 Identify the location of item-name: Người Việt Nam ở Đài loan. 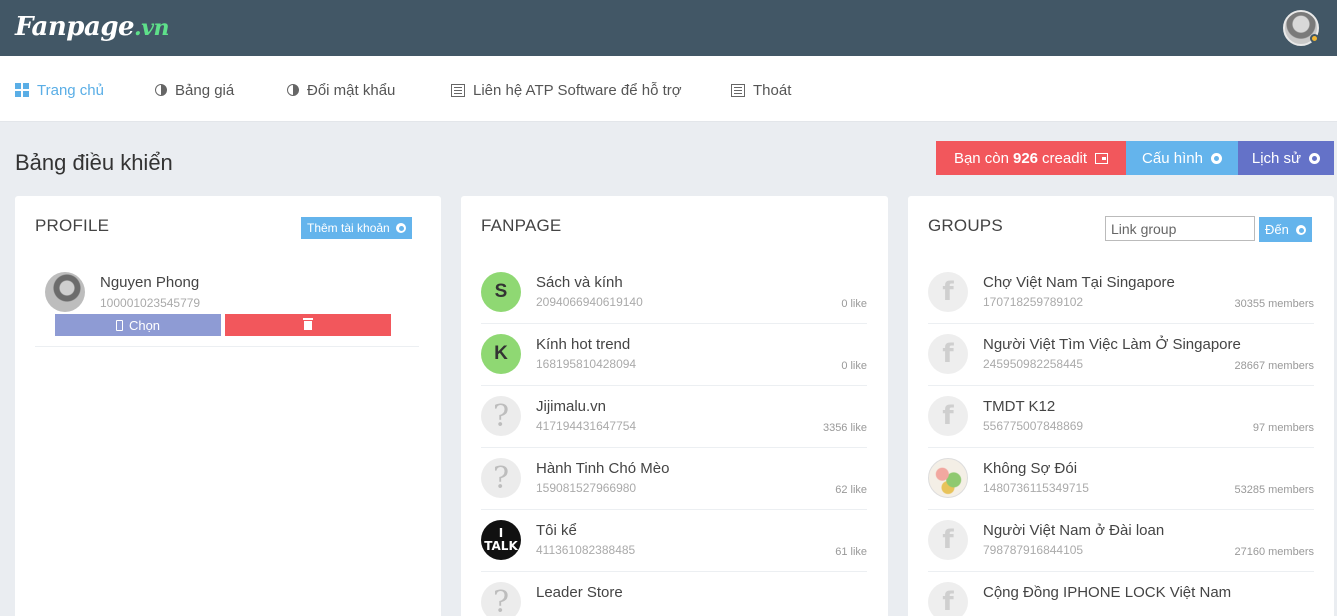
(1074, 530).